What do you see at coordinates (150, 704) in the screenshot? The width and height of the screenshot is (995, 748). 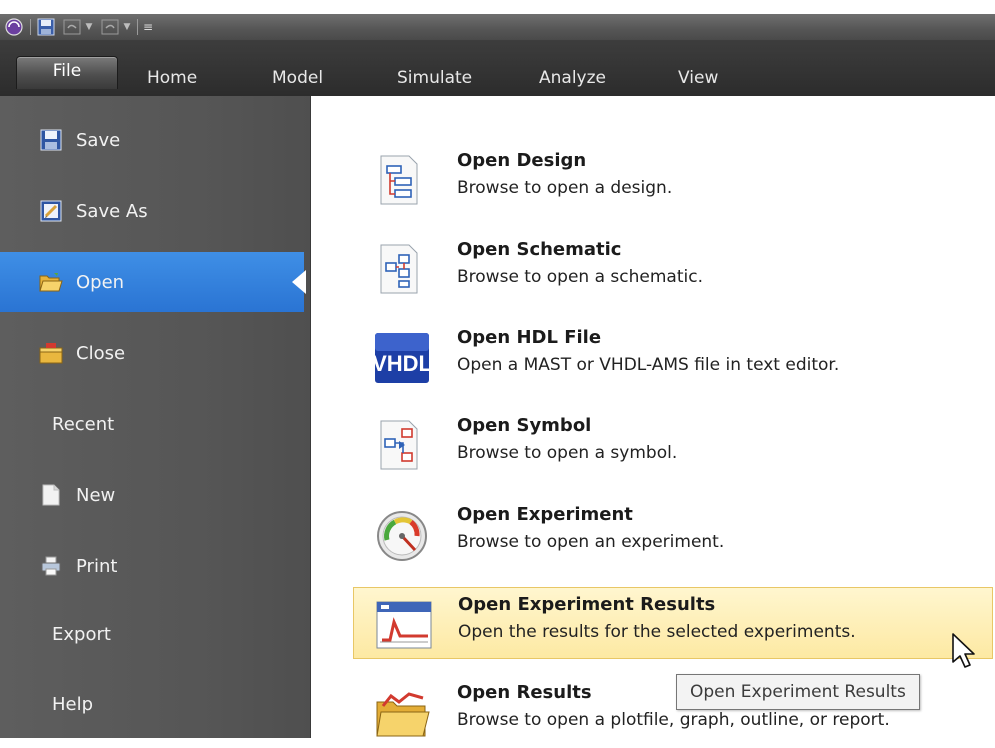 I see `sidebar-item-help: Help` at bounding box center [150, 704].